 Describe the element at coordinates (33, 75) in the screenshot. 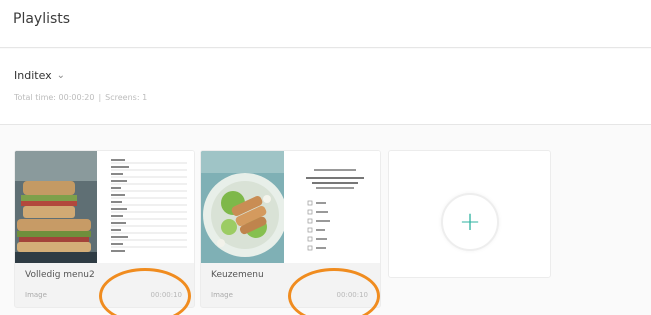

I see `playlist-name: Inditex` at that location.